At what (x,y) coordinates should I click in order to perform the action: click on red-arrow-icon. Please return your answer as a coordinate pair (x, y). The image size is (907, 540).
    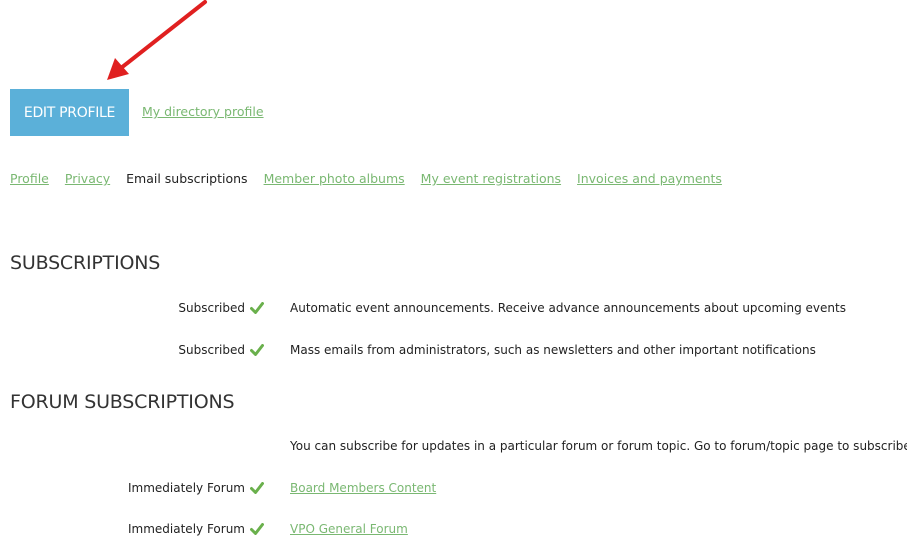
    Looking at the image, I should click on (157, 40).